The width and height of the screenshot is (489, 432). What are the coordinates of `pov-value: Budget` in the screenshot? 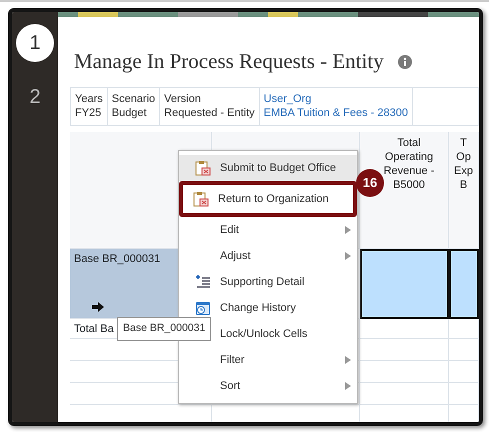 It's located at (130, 113).